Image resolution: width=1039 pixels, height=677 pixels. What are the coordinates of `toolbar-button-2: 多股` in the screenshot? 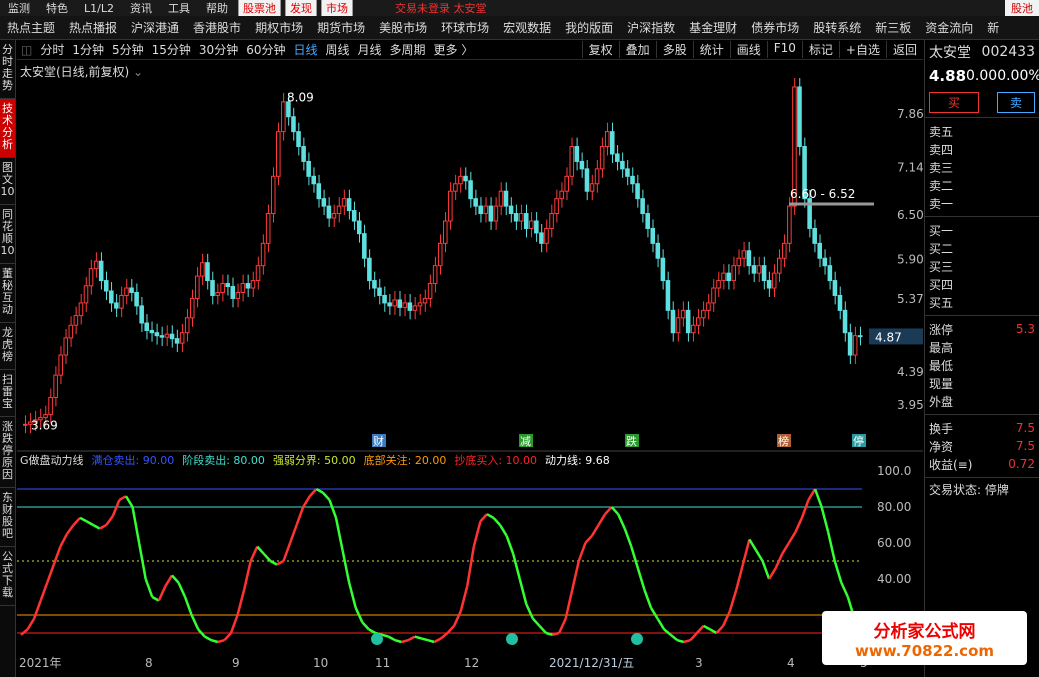 It's located at (674, 49).